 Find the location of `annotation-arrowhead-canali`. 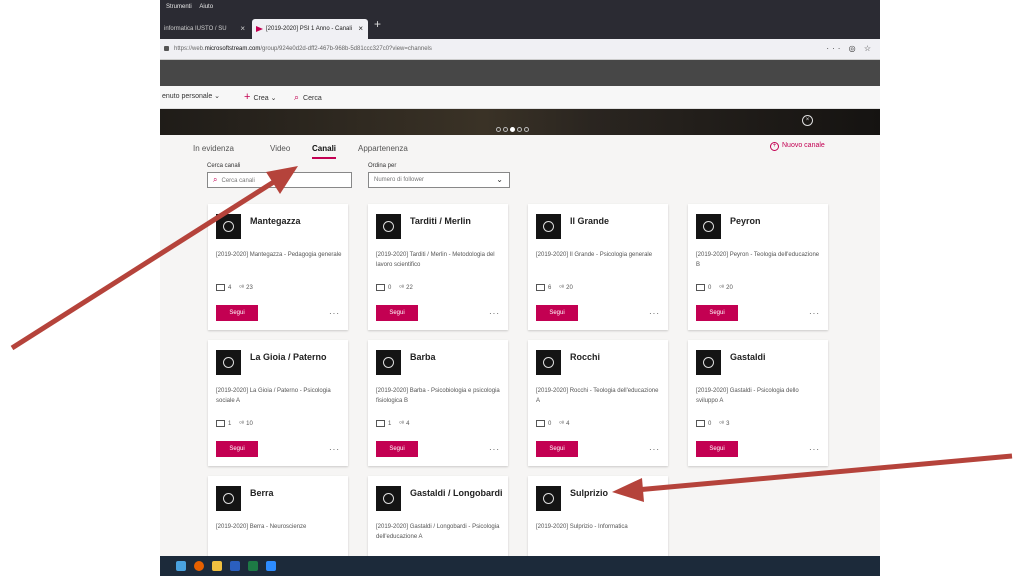

annotation-arrowhead-canali is located at coordinates (282, 180).